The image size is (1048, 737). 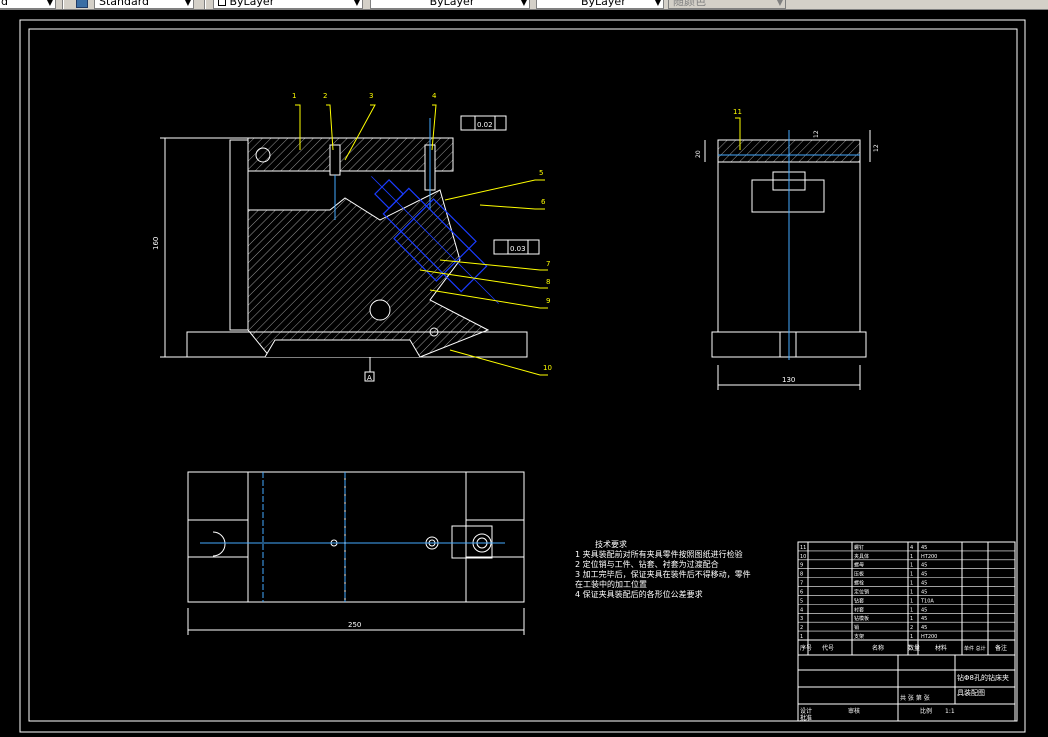 What do you see at coordinates (801, 601) in the screenshot?
I see `part-no: 5` at bounding box center [801, 601].